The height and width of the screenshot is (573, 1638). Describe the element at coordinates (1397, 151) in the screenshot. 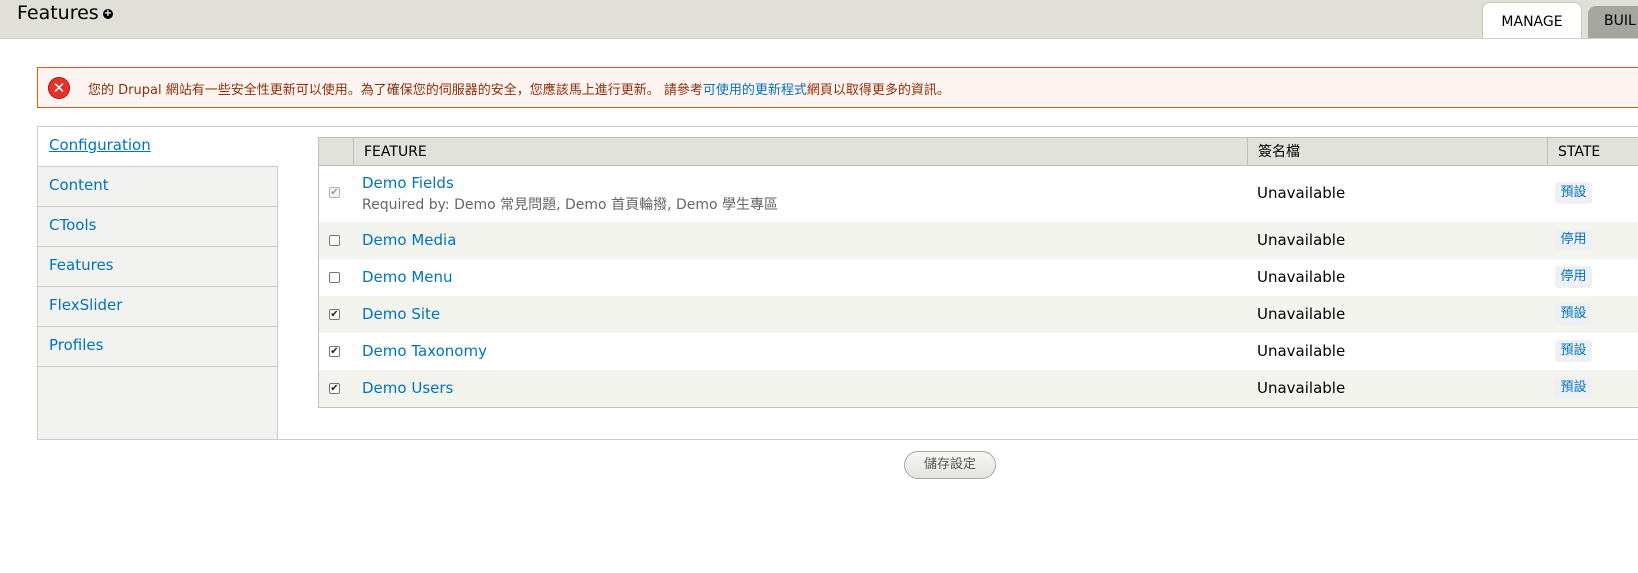

I see `column-header-signature: 簽名檔` at that location.